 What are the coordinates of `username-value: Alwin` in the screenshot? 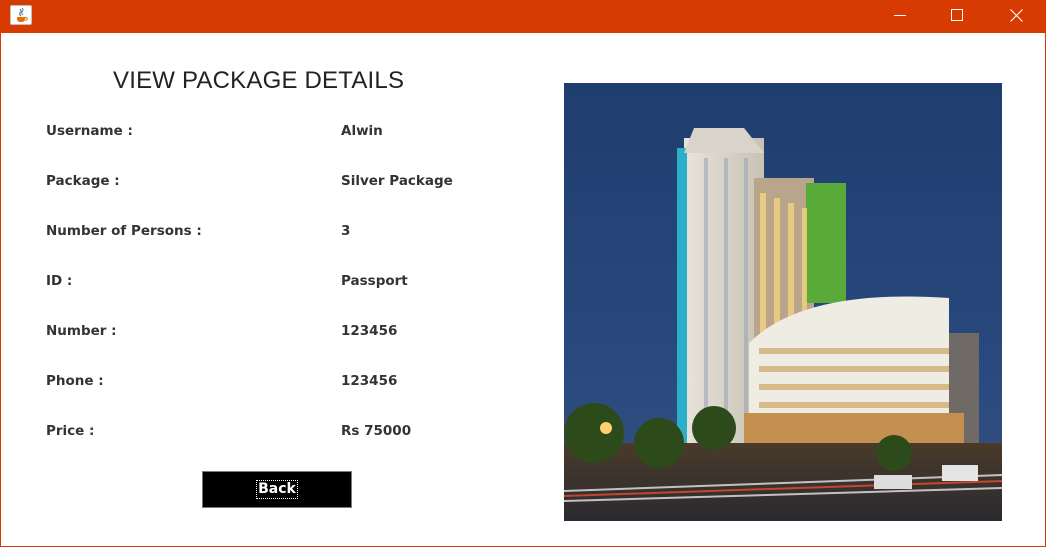 It's located at (362, 131).